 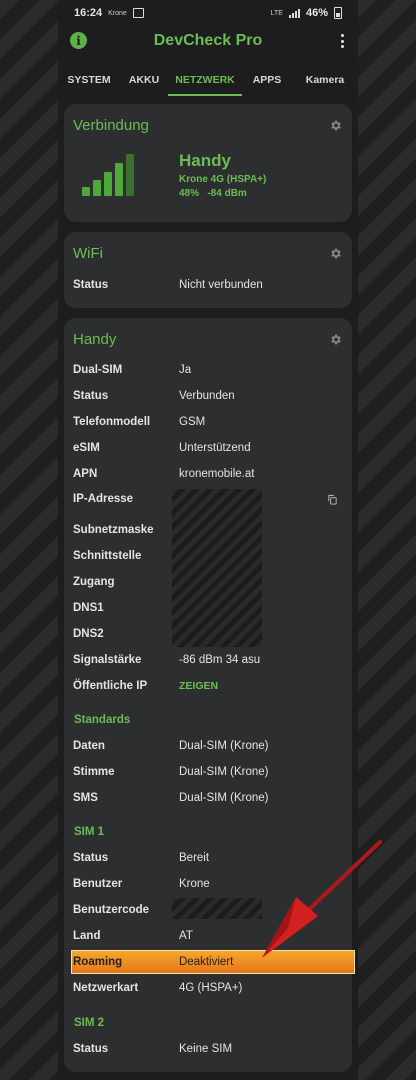 I want to click on row-key: DNS1, so click(x=88, y=608).